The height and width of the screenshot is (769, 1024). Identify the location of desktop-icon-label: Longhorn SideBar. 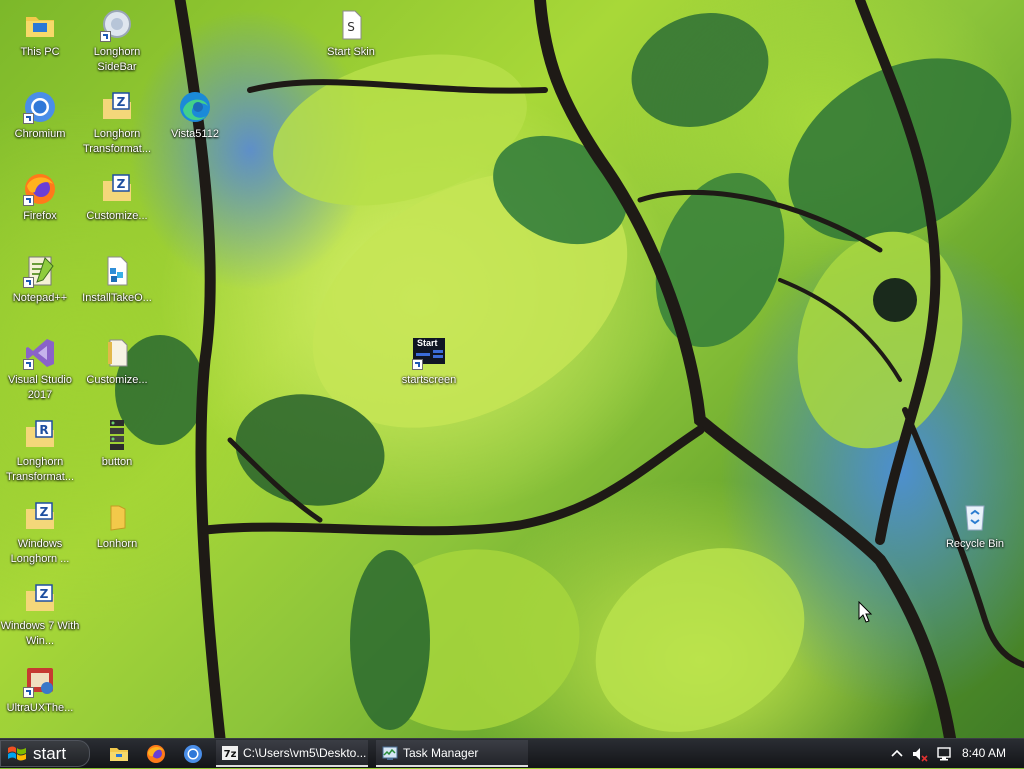
(117, 59).